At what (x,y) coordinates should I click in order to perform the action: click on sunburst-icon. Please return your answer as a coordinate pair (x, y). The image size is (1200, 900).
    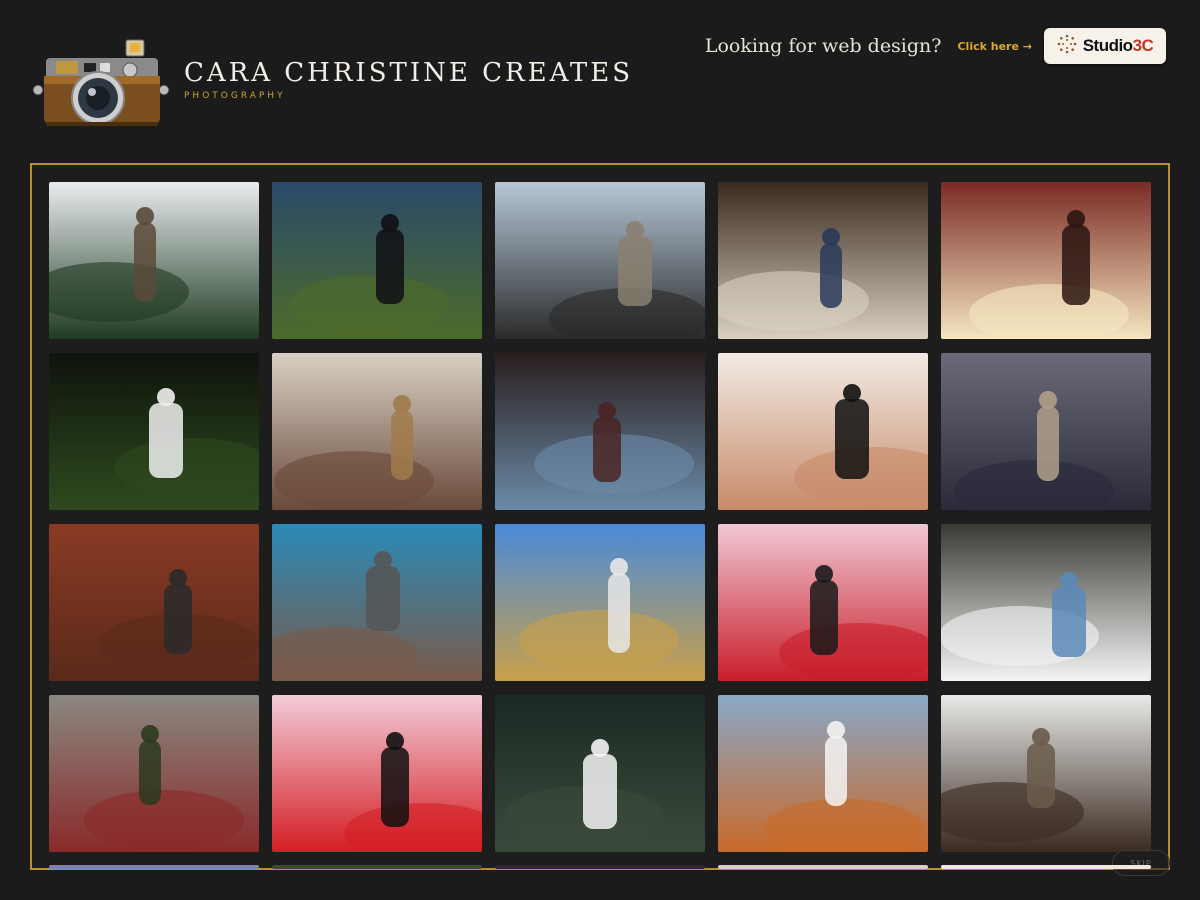
    Looking at the image, I should click on (1067, 46).